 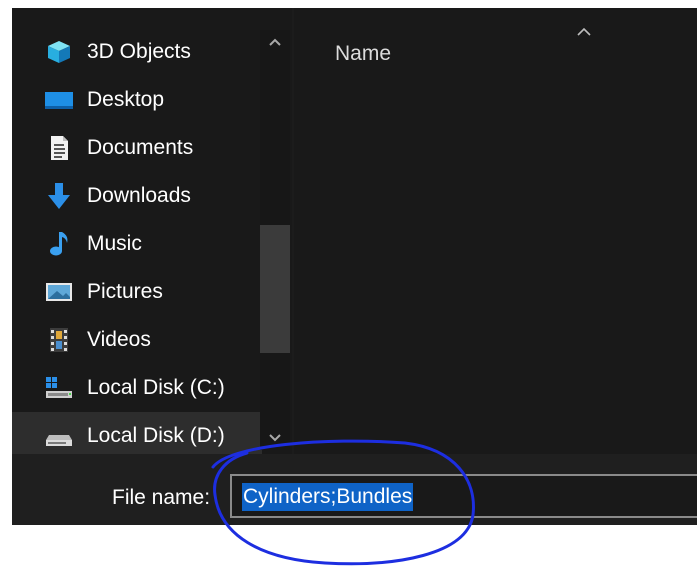 I want to click on nav-scrollbar, so click(x=275, y=240).